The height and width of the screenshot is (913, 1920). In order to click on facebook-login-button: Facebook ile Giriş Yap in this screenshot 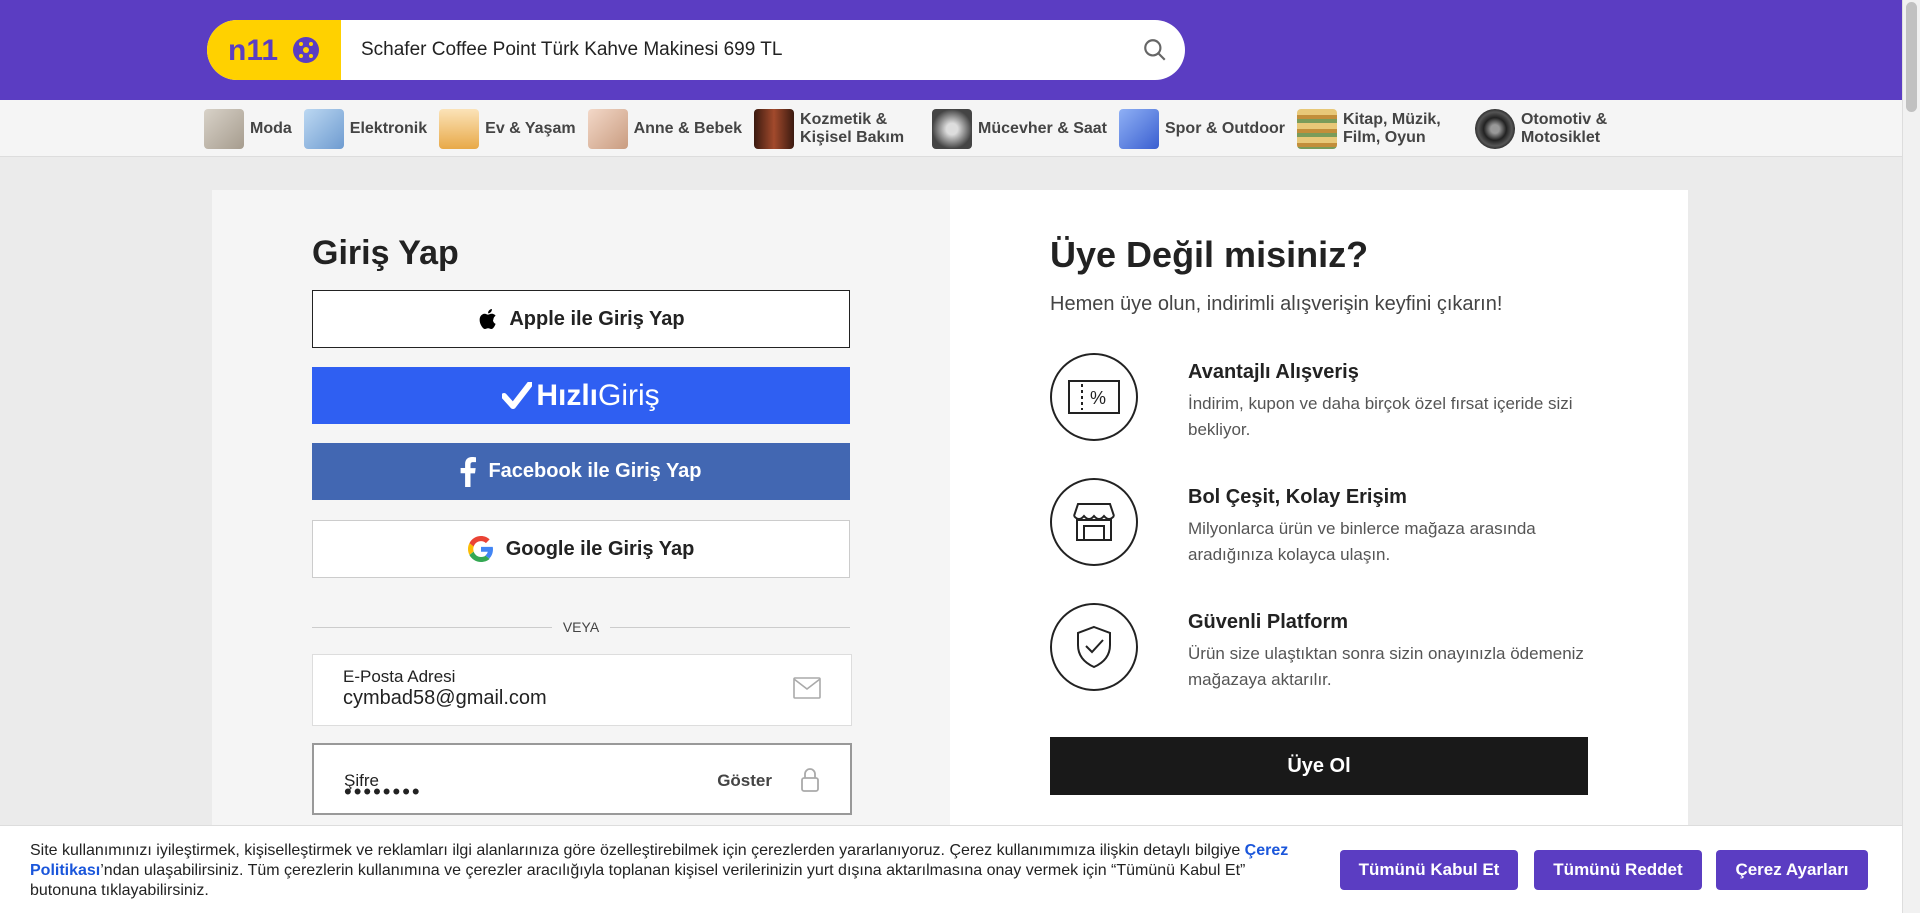, I will do `click(581, 471)`.